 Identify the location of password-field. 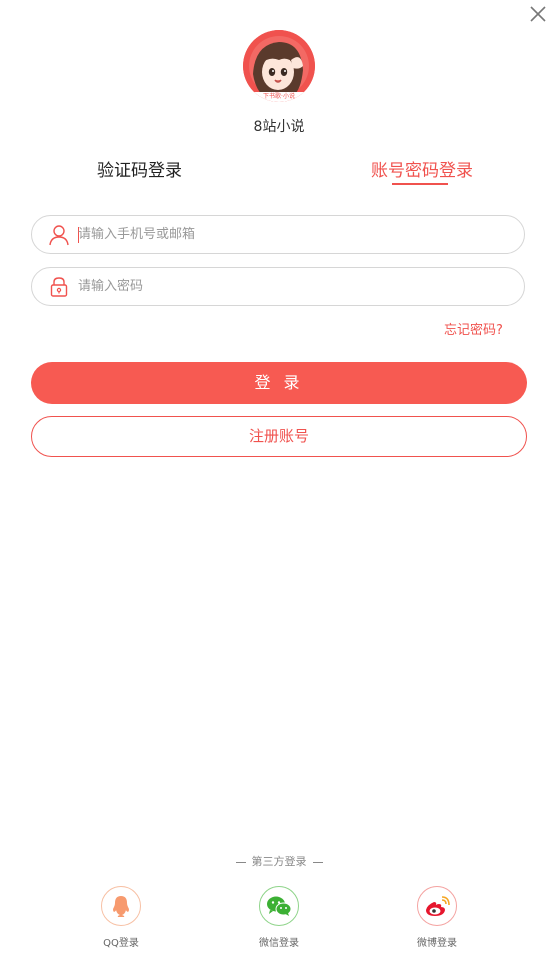
(278, 286).